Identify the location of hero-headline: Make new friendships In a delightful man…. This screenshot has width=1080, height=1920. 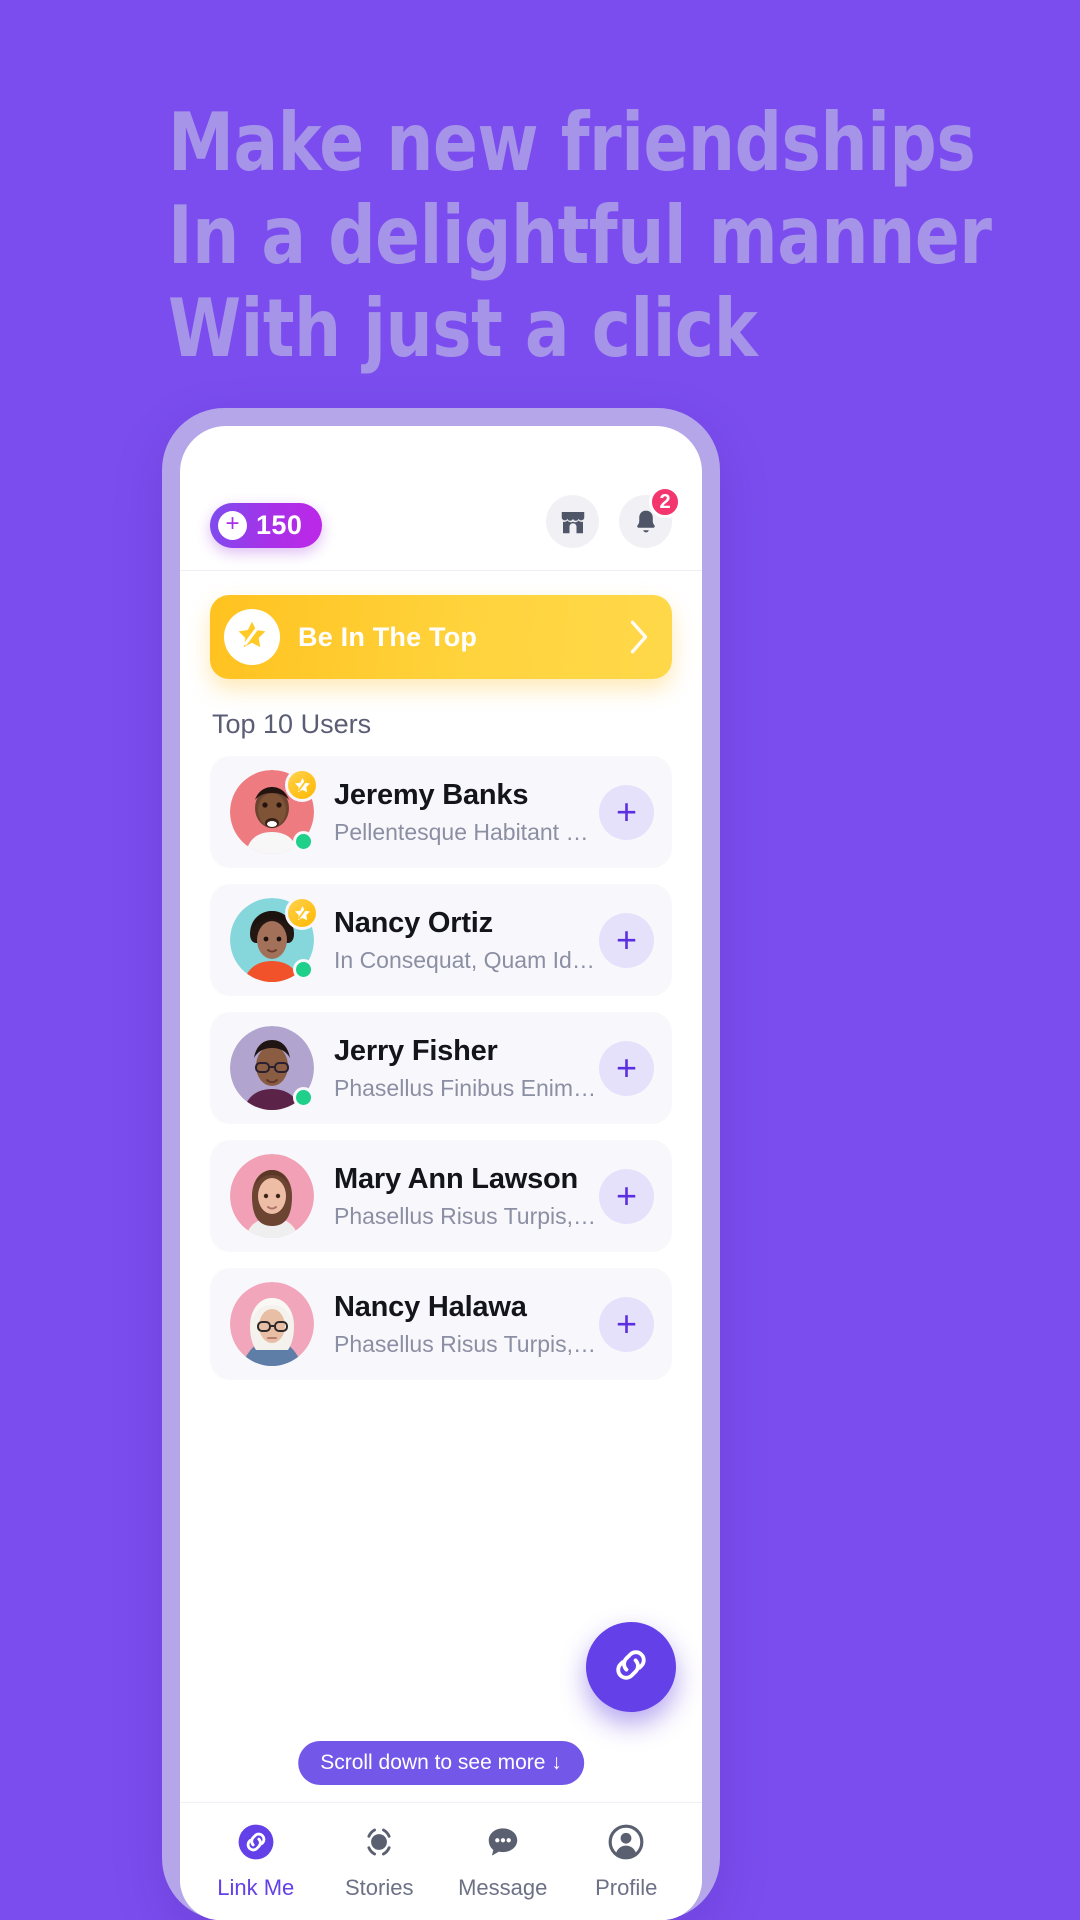
(580, 235).